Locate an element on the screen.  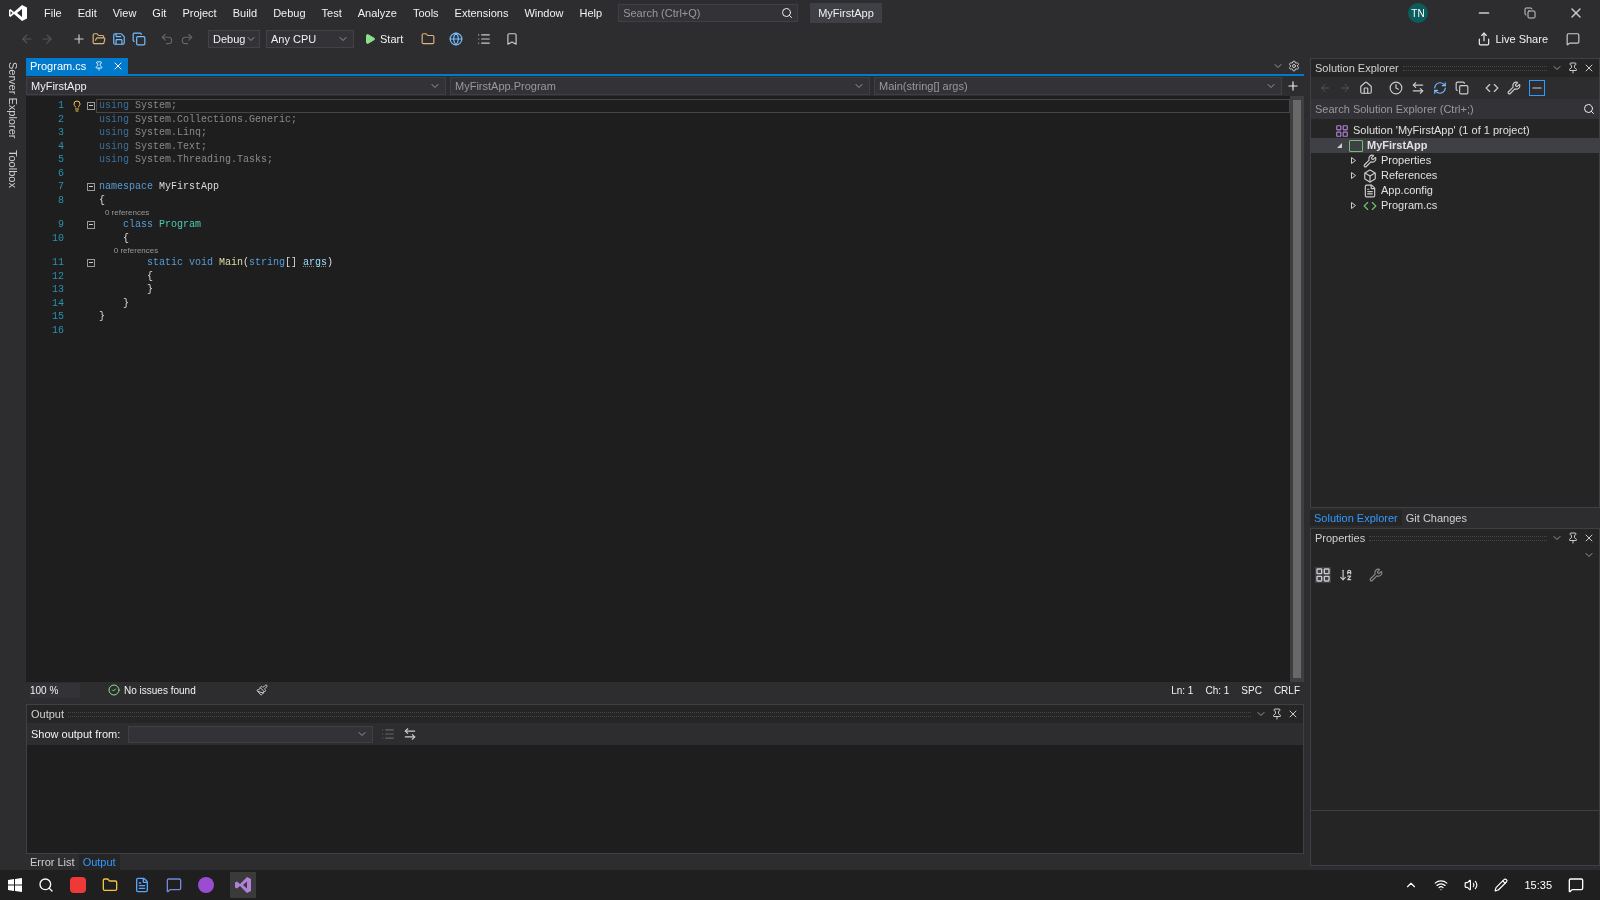
menu-item: Git is located at coordinates (159, 13).